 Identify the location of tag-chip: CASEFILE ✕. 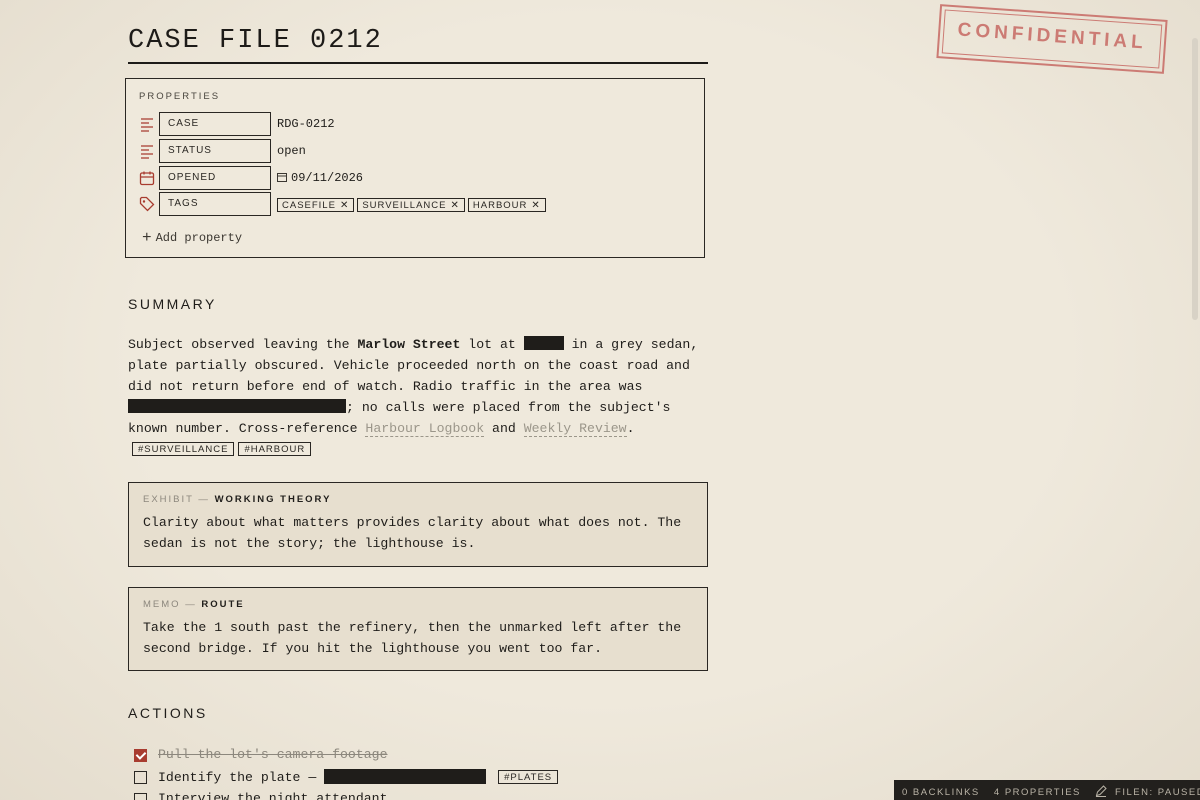
(316, 205).